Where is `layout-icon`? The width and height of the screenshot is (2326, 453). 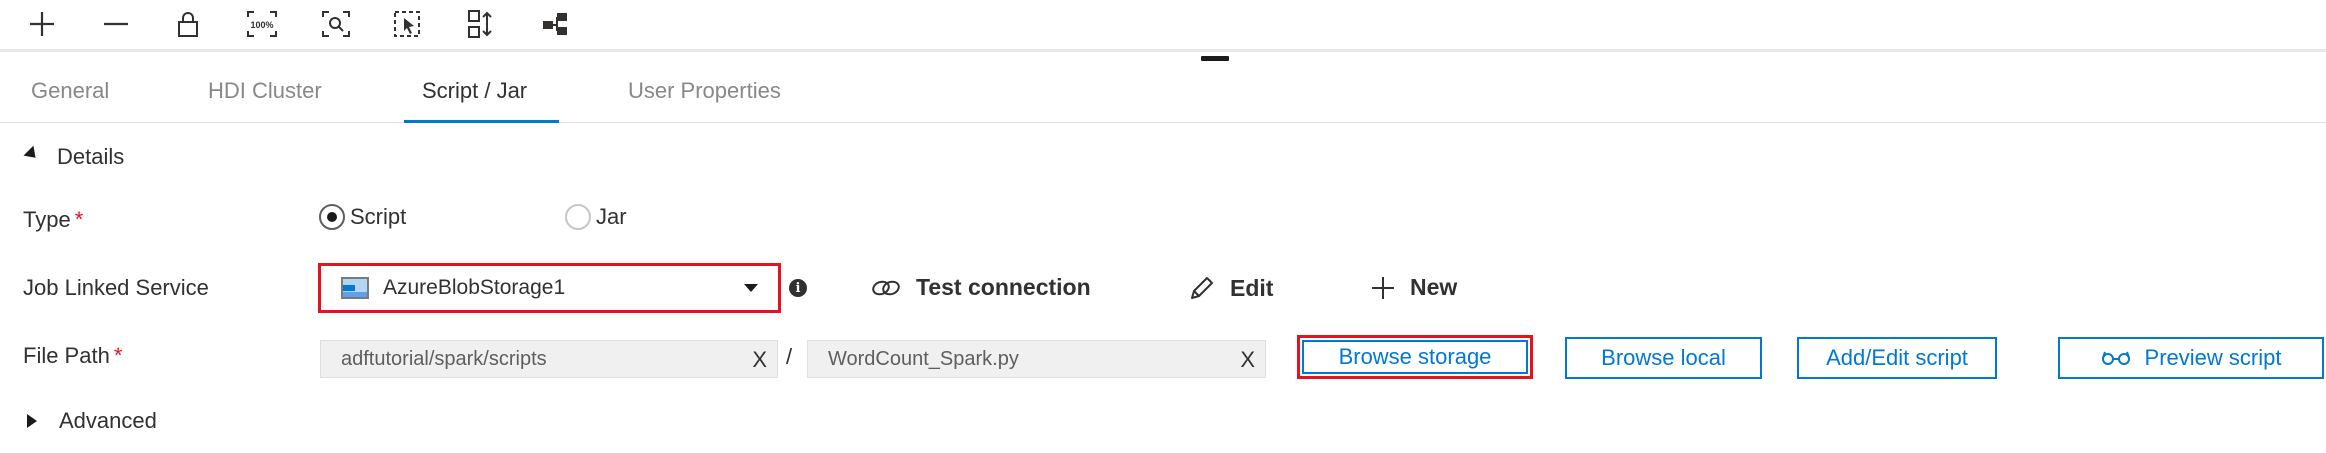 layout-icon is located at coordinates (556, 24).